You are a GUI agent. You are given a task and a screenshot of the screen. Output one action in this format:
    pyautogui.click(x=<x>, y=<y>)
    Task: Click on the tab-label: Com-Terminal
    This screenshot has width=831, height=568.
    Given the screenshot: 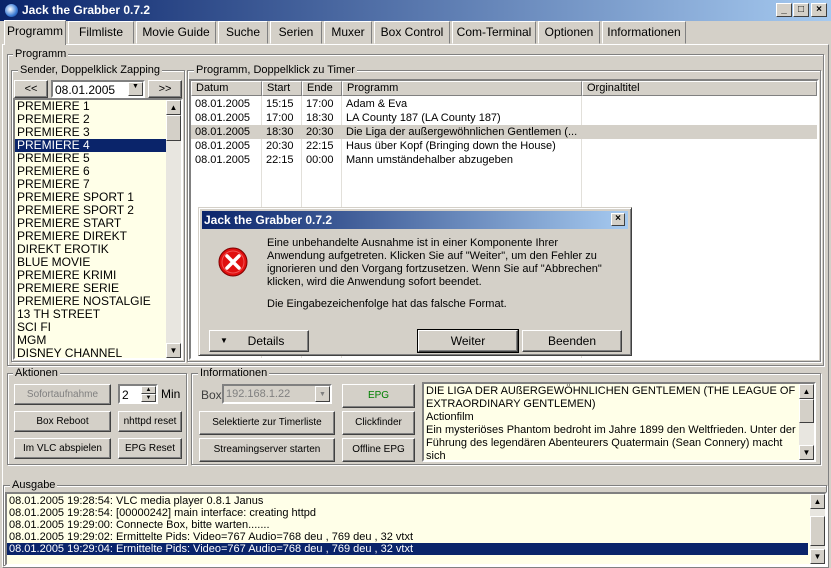 What is the action you would take?
    pyautogui.click(x=494, y=32)
    